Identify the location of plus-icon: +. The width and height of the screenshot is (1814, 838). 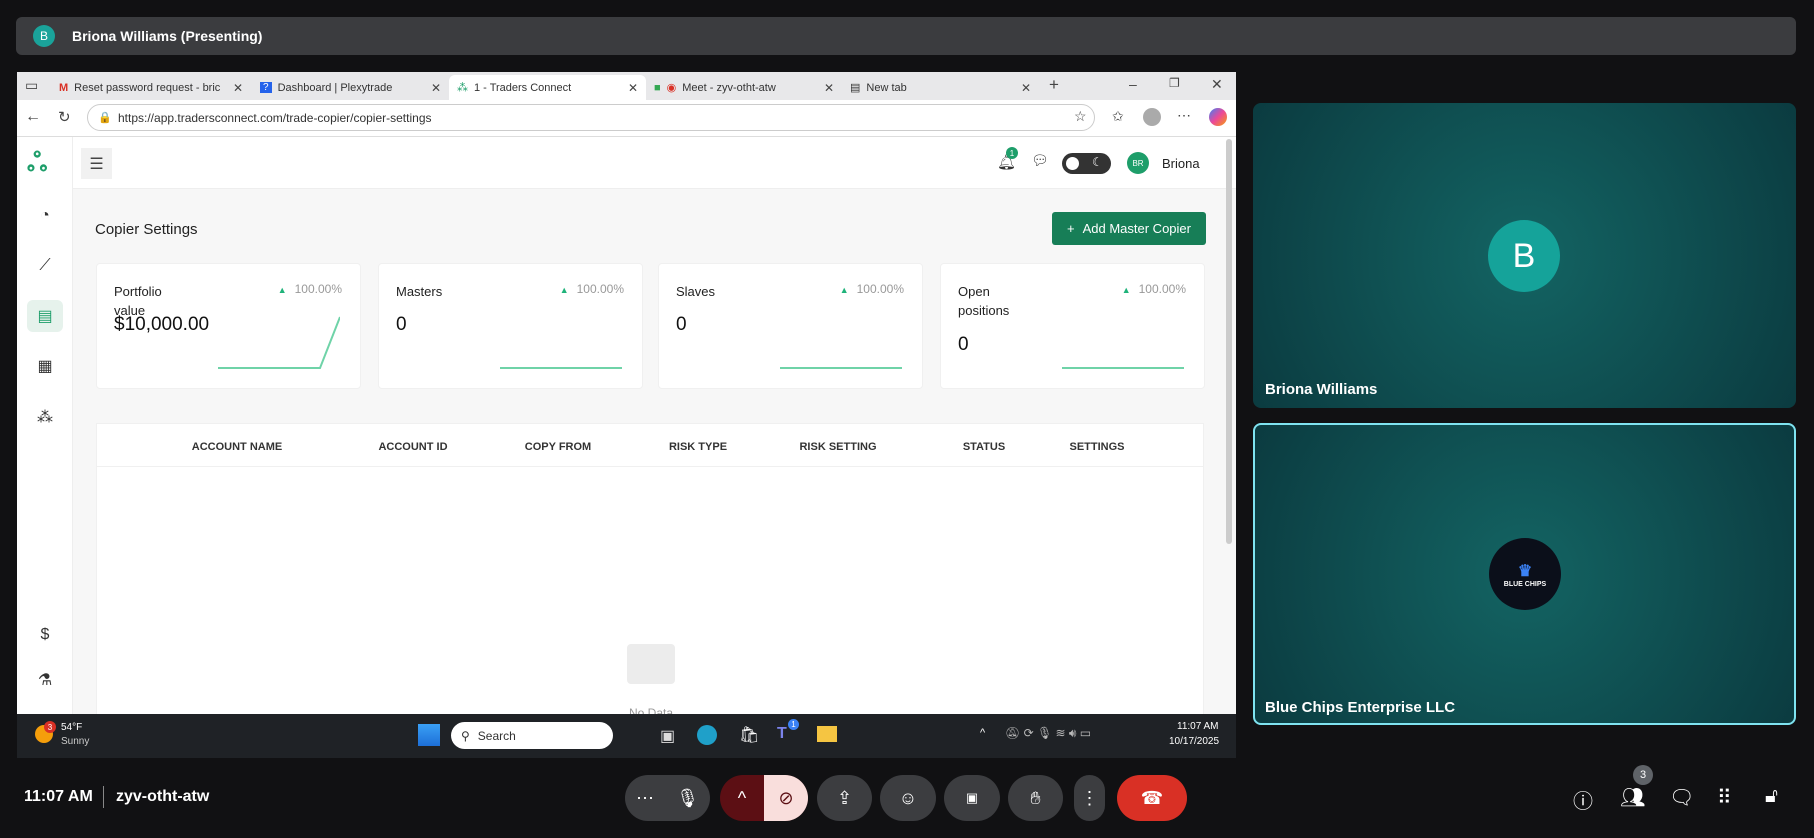
(1071, 228).